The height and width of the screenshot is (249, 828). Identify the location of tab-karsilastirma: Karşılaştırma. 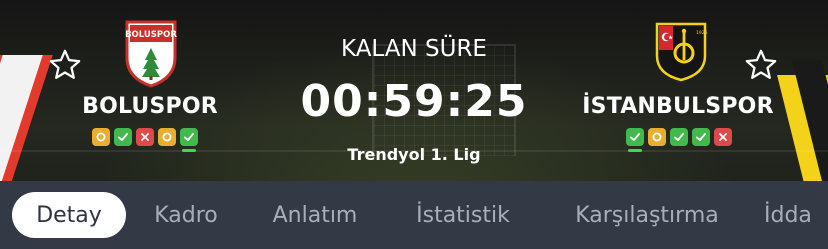
(647, 215).